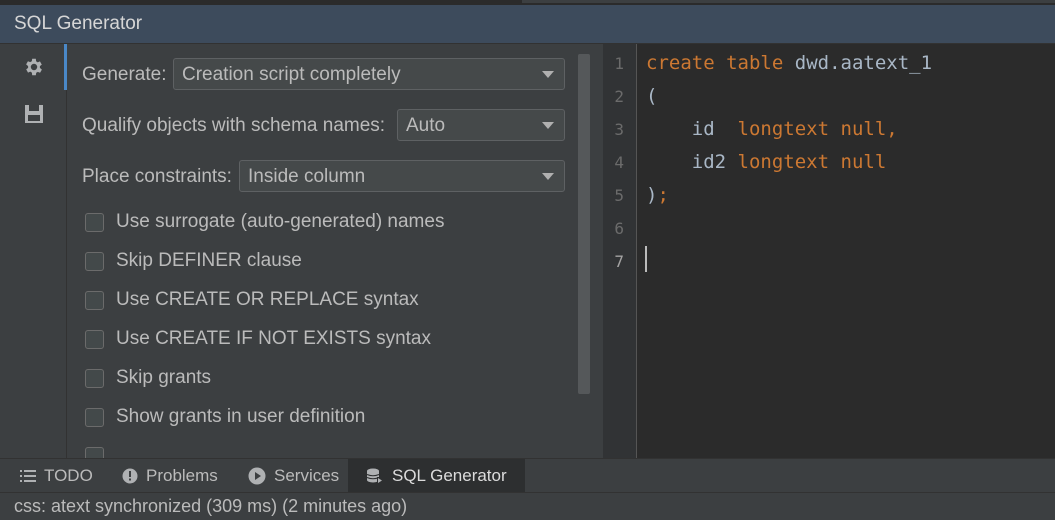 This screenshot has width=1055, height=520. I want to click on tab-todo: TODO, so click(56, 476).